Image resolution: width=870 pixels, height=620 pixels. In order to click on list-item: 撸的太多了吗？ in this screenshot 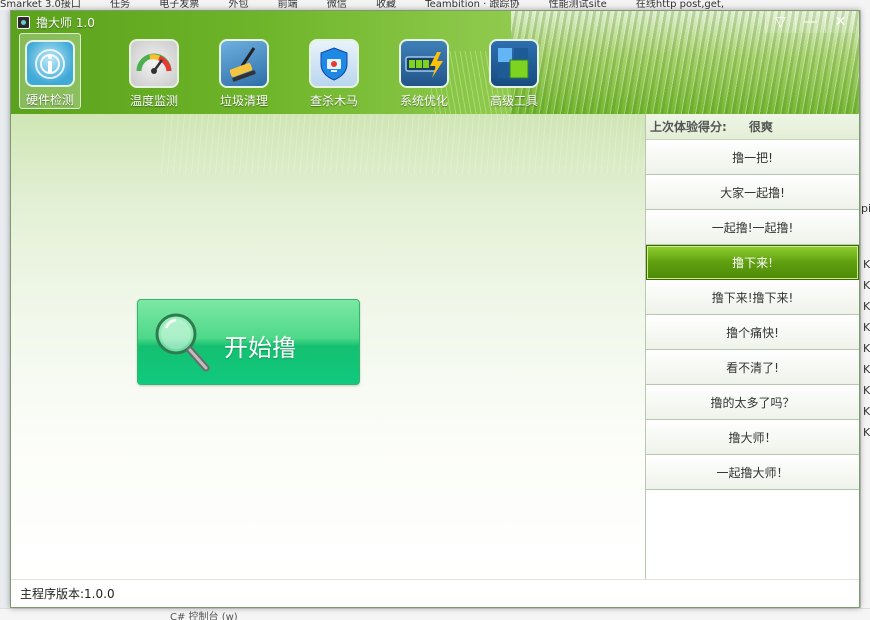, I will do `click(752, 402)`.